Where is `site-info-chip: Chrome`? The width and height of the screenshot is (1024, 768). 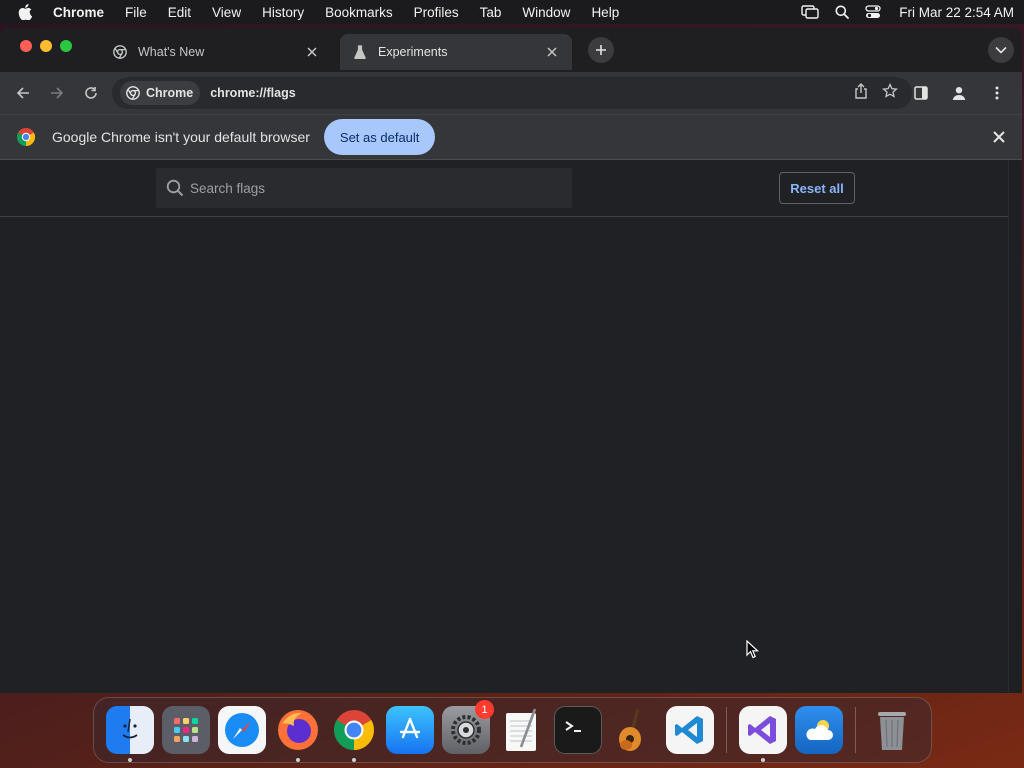 site-info-chip: Chrome is located at coordinates (160, 93).